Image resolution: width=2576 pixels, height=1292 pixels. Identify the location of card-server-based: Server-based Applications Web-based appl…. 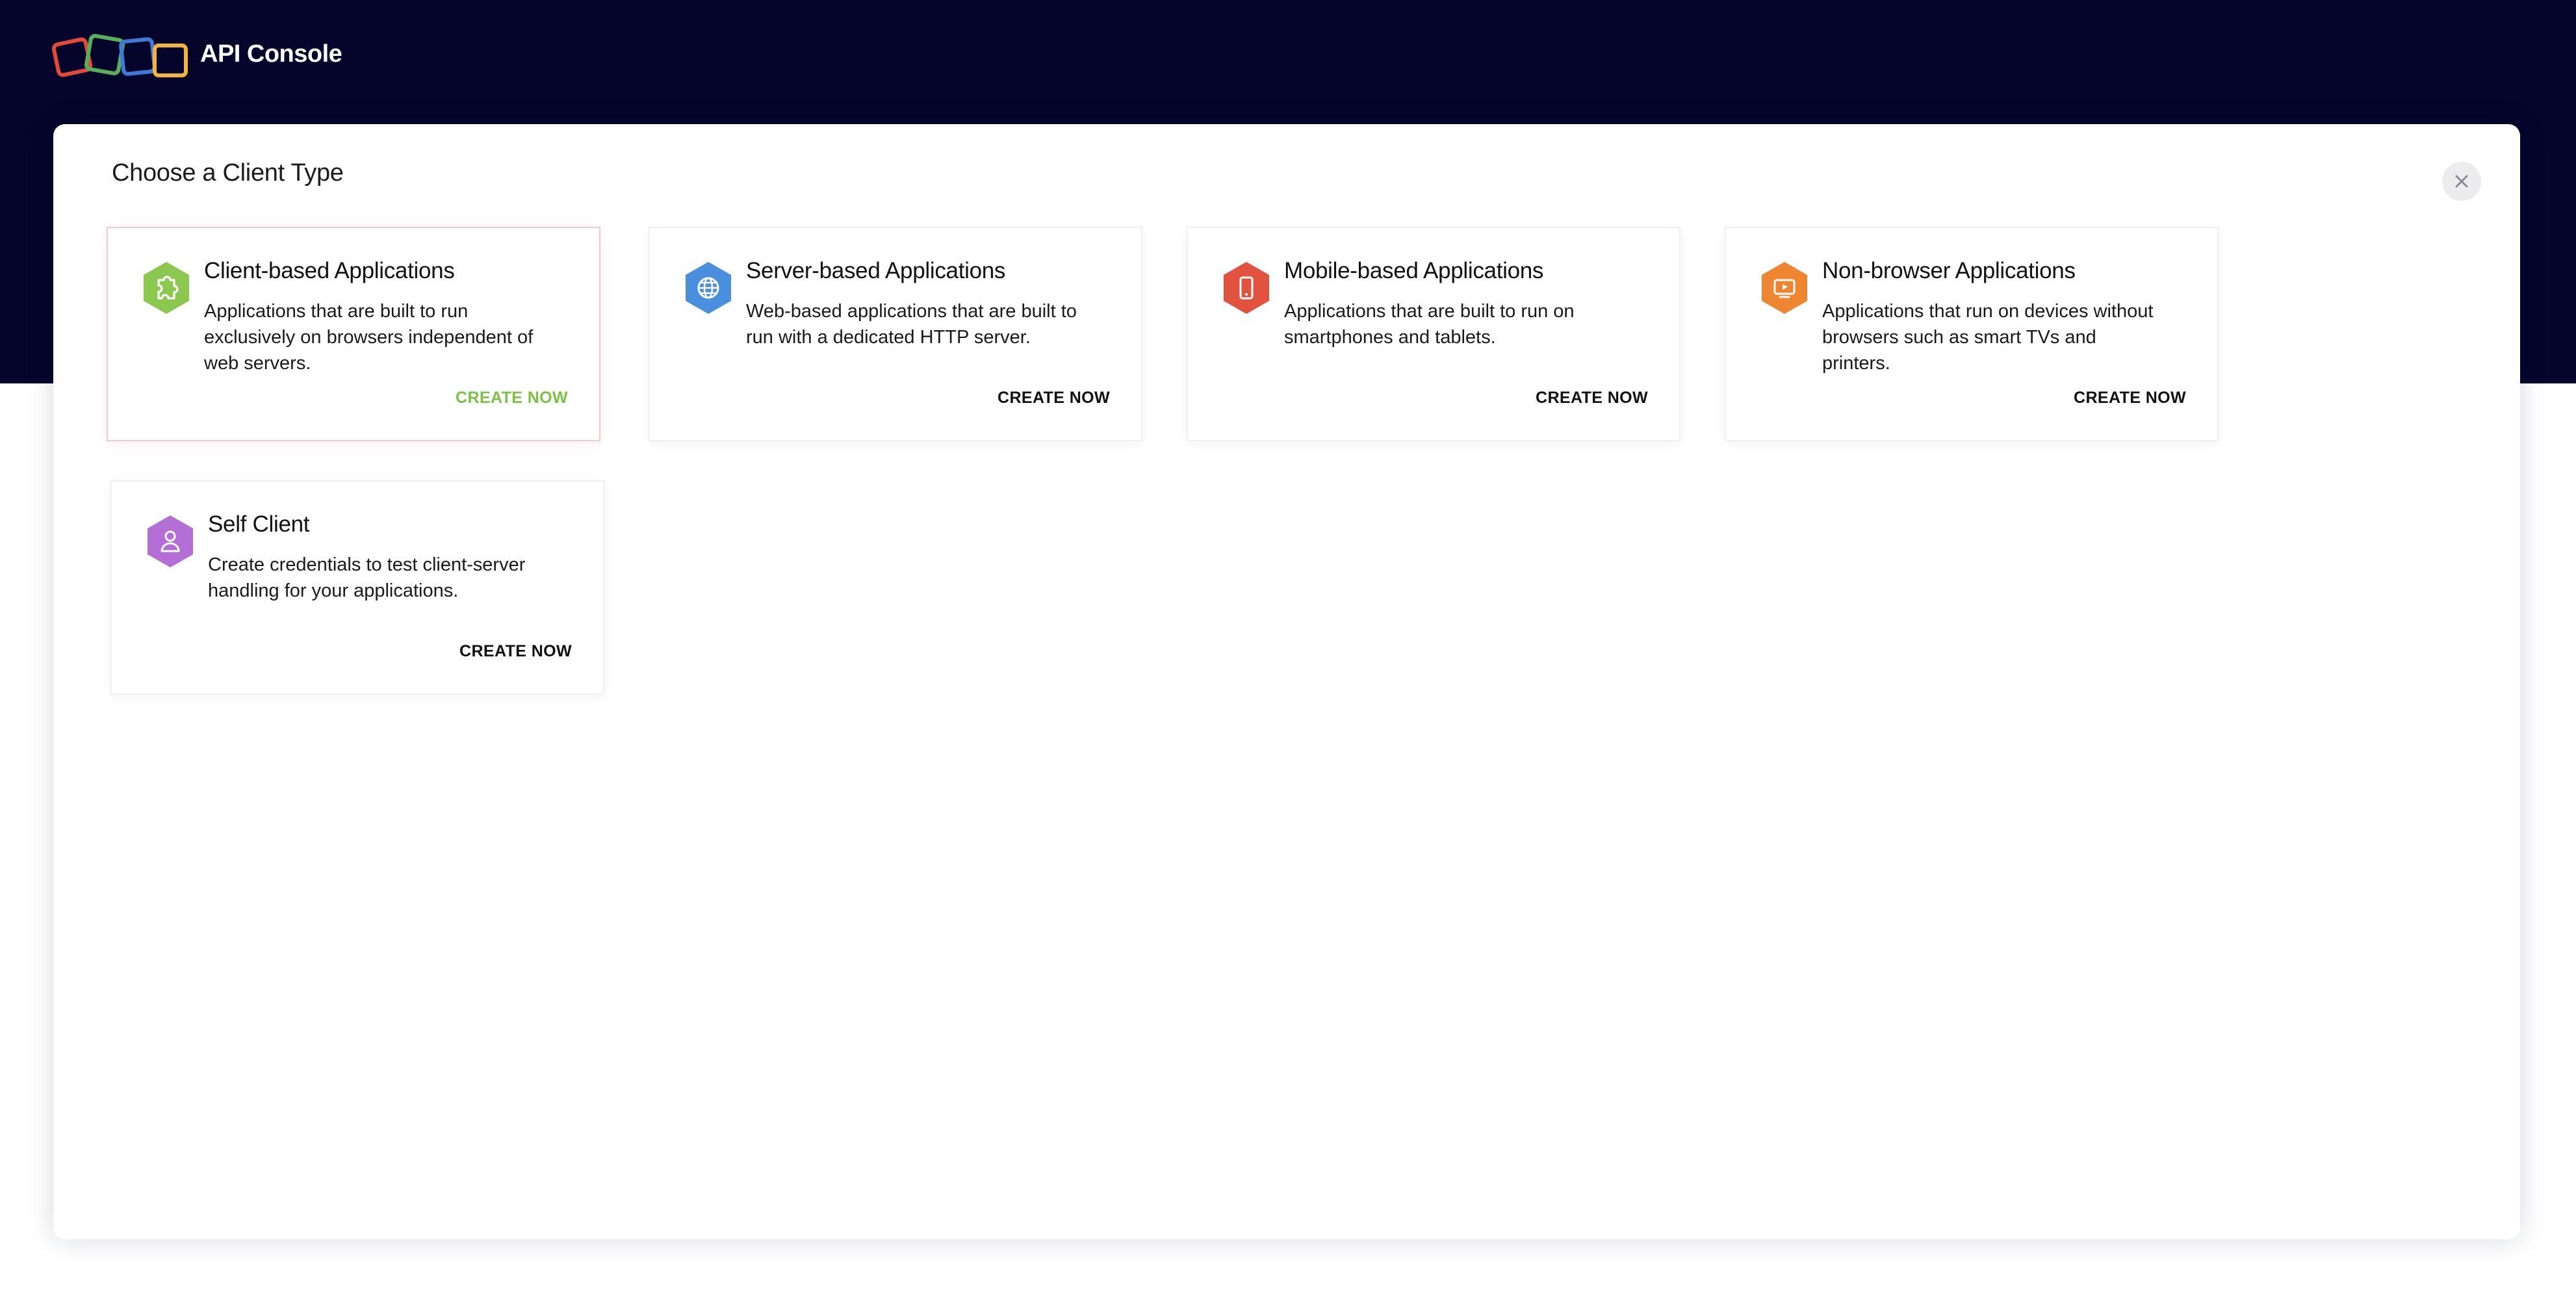
(896, 334).